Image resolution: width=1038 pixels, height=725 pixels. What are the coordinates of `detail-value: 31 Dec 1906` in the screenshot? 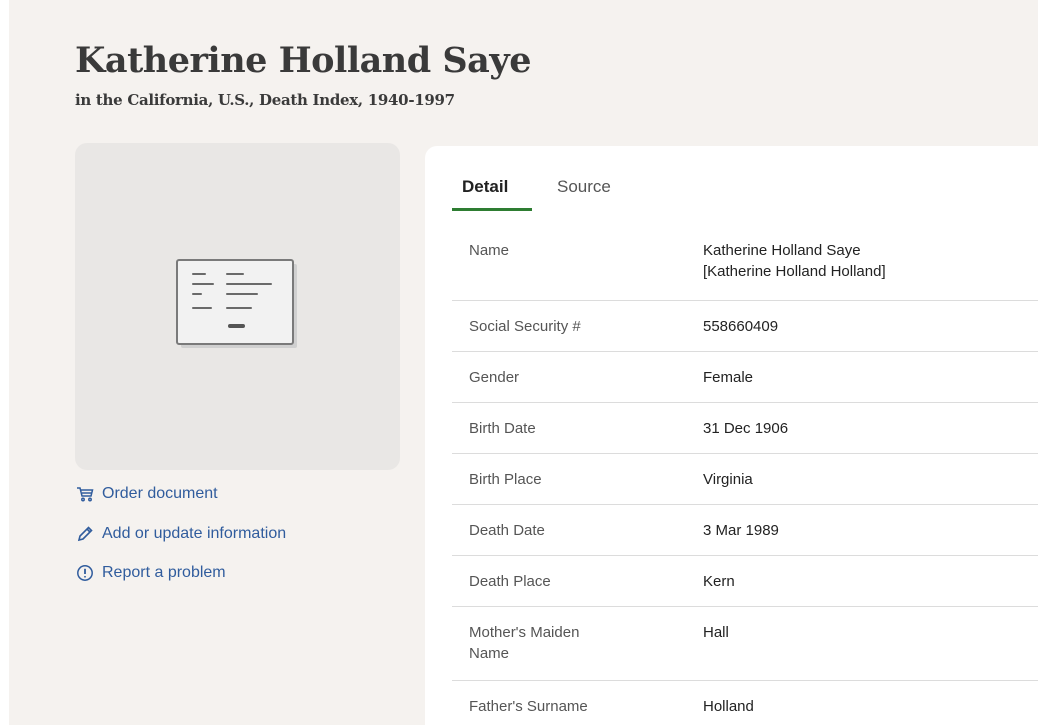 It's located at (746, 428).